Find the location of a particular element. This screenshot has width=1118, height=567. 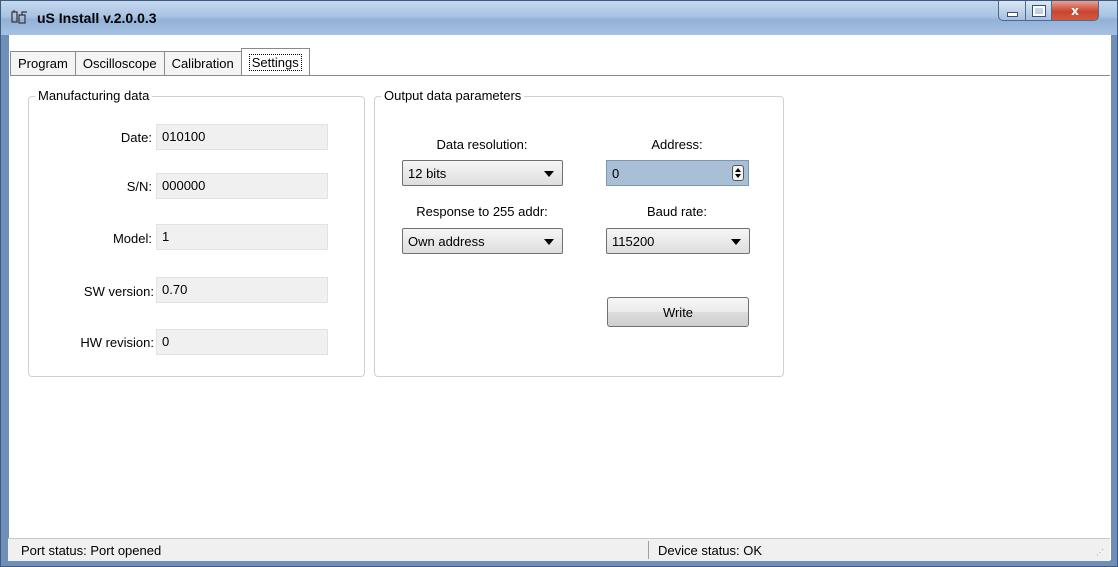

minimize-button is located at coordinates (1012, 11).